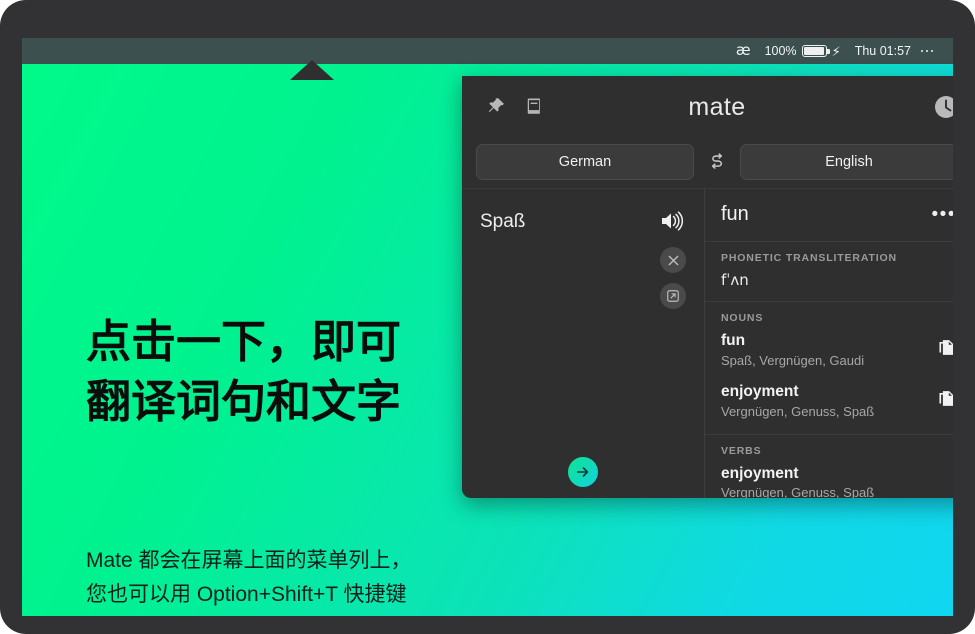  I want to click on clock-icon, so click(943, 107).